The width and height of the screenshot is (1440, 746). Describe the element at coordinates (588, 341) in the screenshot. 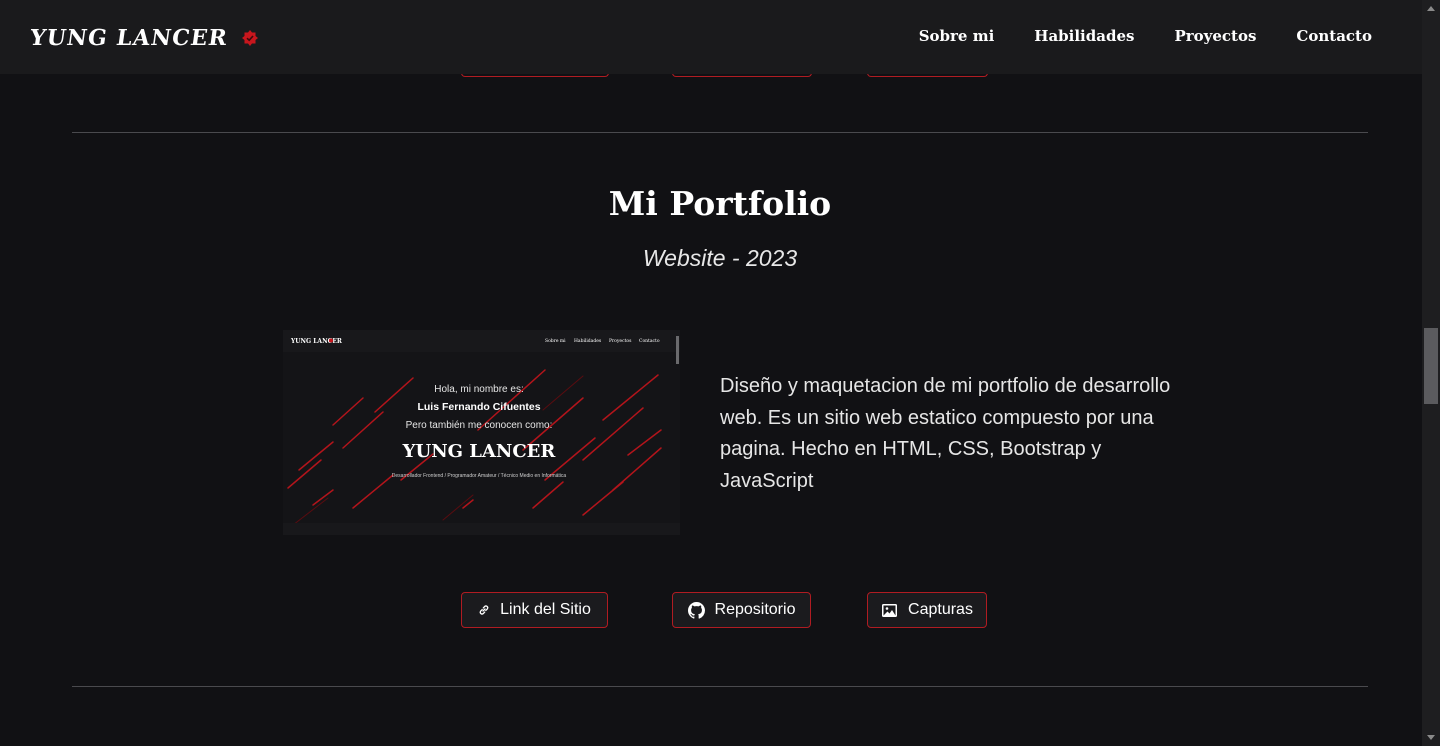

I see `preview-nav-link: Habilidades` at that location.